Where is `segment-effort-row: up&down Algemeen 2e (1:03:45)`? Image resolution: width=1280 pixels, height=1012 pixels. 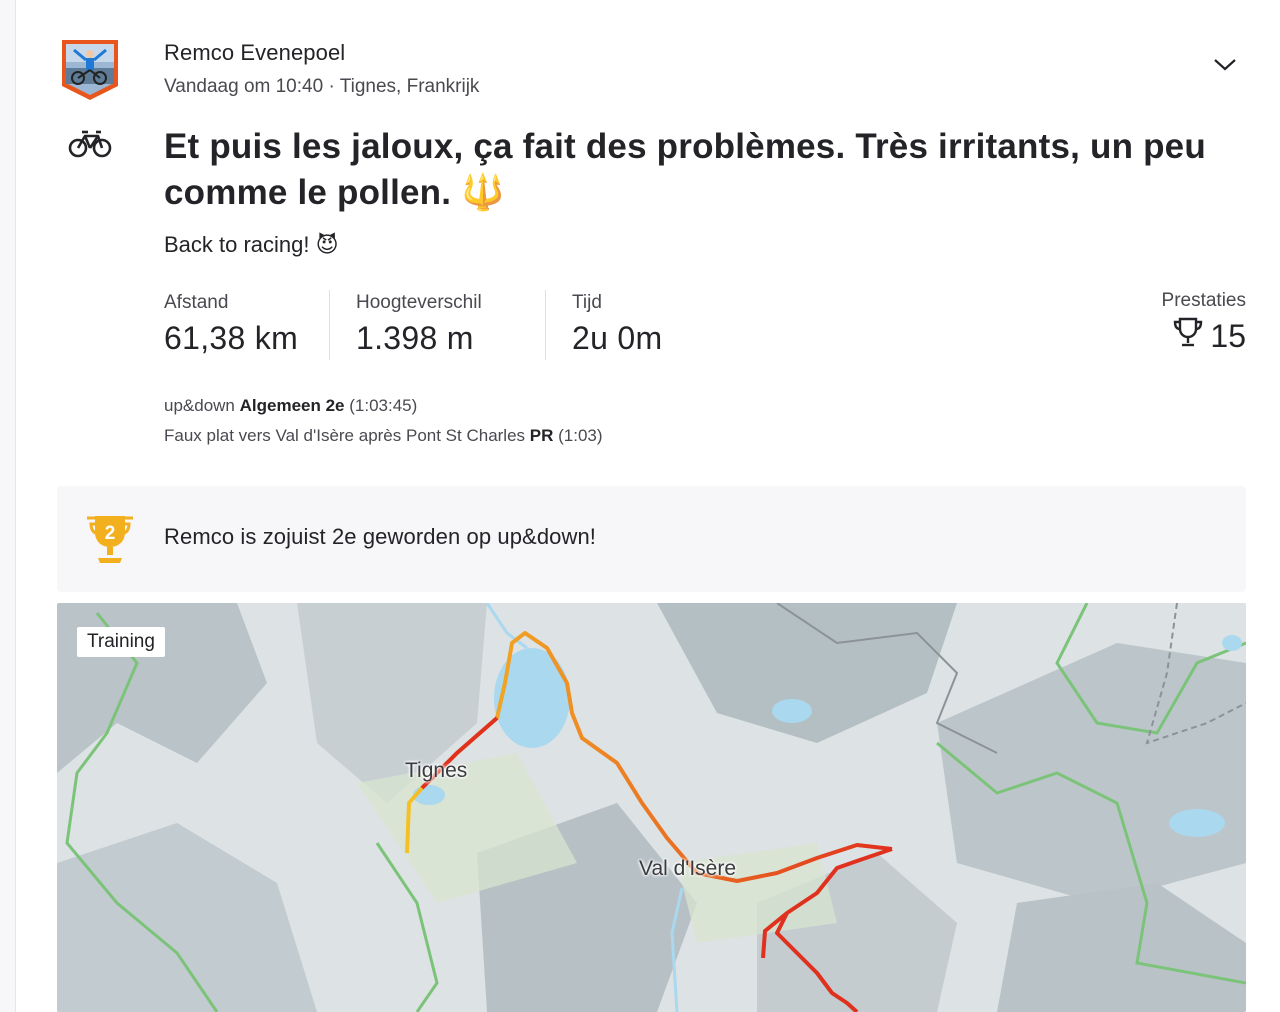
segment-effort-row: up&down Algemeen 2e (1:03:45) is located at coordinates (383, 406).